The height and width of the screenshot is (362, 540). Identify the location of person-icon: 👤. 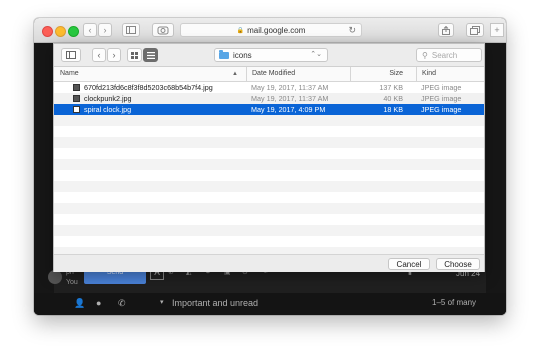
(79, 303).